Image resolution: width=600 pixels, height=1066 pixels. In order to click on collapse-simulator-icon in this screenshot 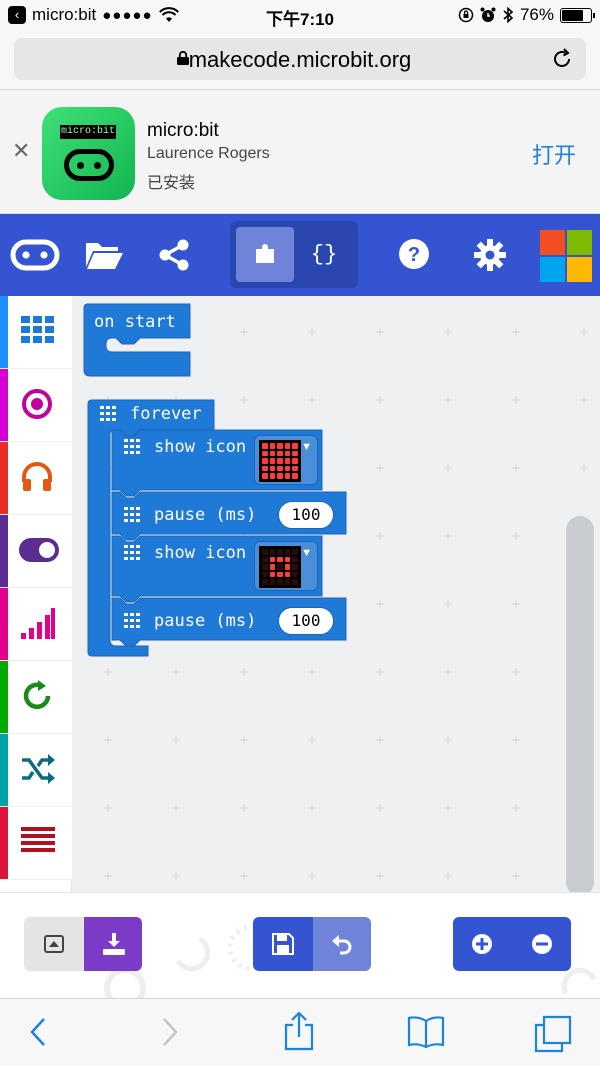, I will do `click(54, 944)`.